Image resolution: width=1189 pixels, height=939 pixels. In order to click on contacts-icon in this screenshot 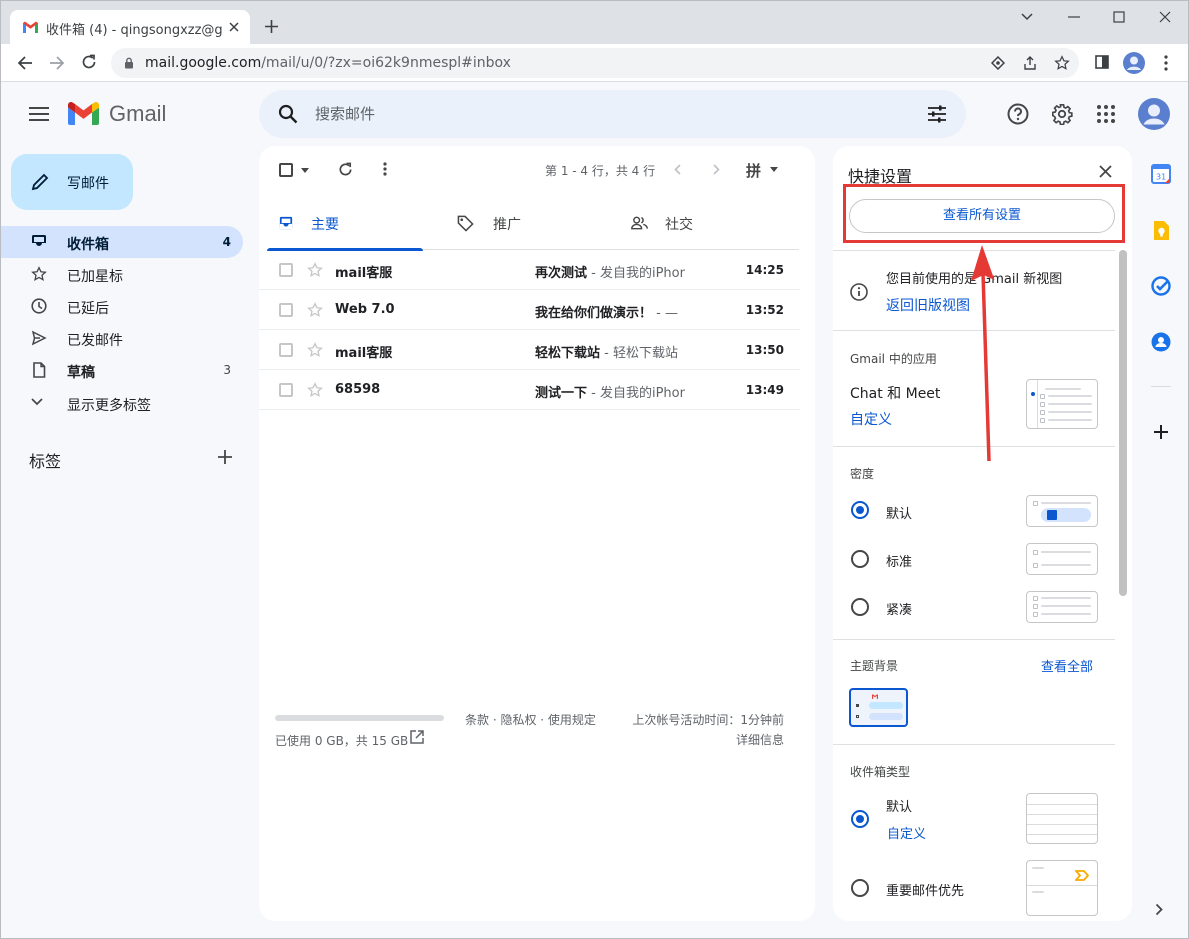, I will do `click(1161, 342)`.